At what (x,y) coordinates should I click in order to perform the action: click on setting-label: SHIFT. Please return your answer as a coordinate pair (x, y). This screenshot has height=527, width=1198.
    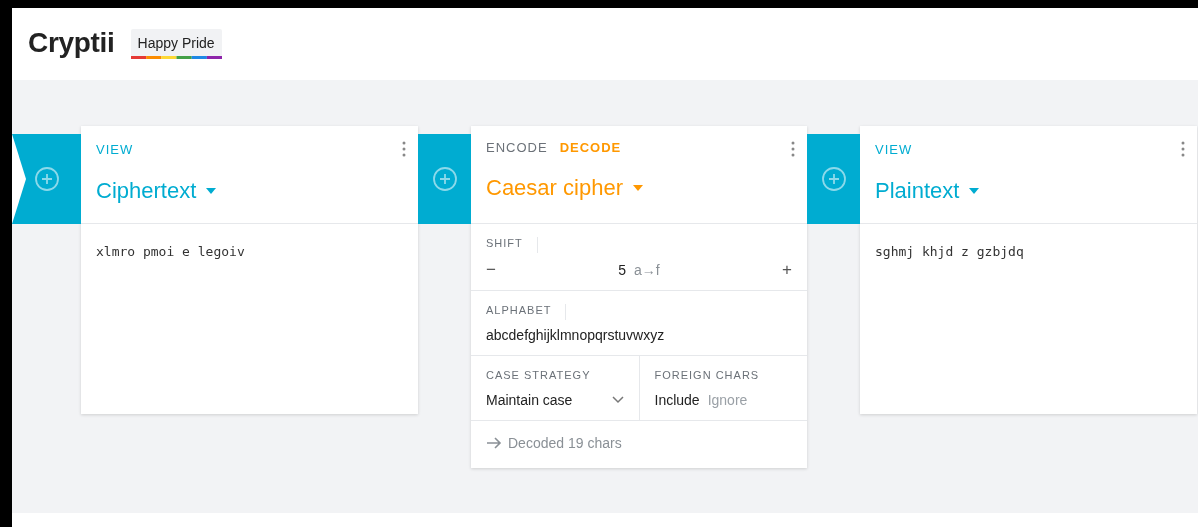
    Looking at the image, I should click on (512, 245).